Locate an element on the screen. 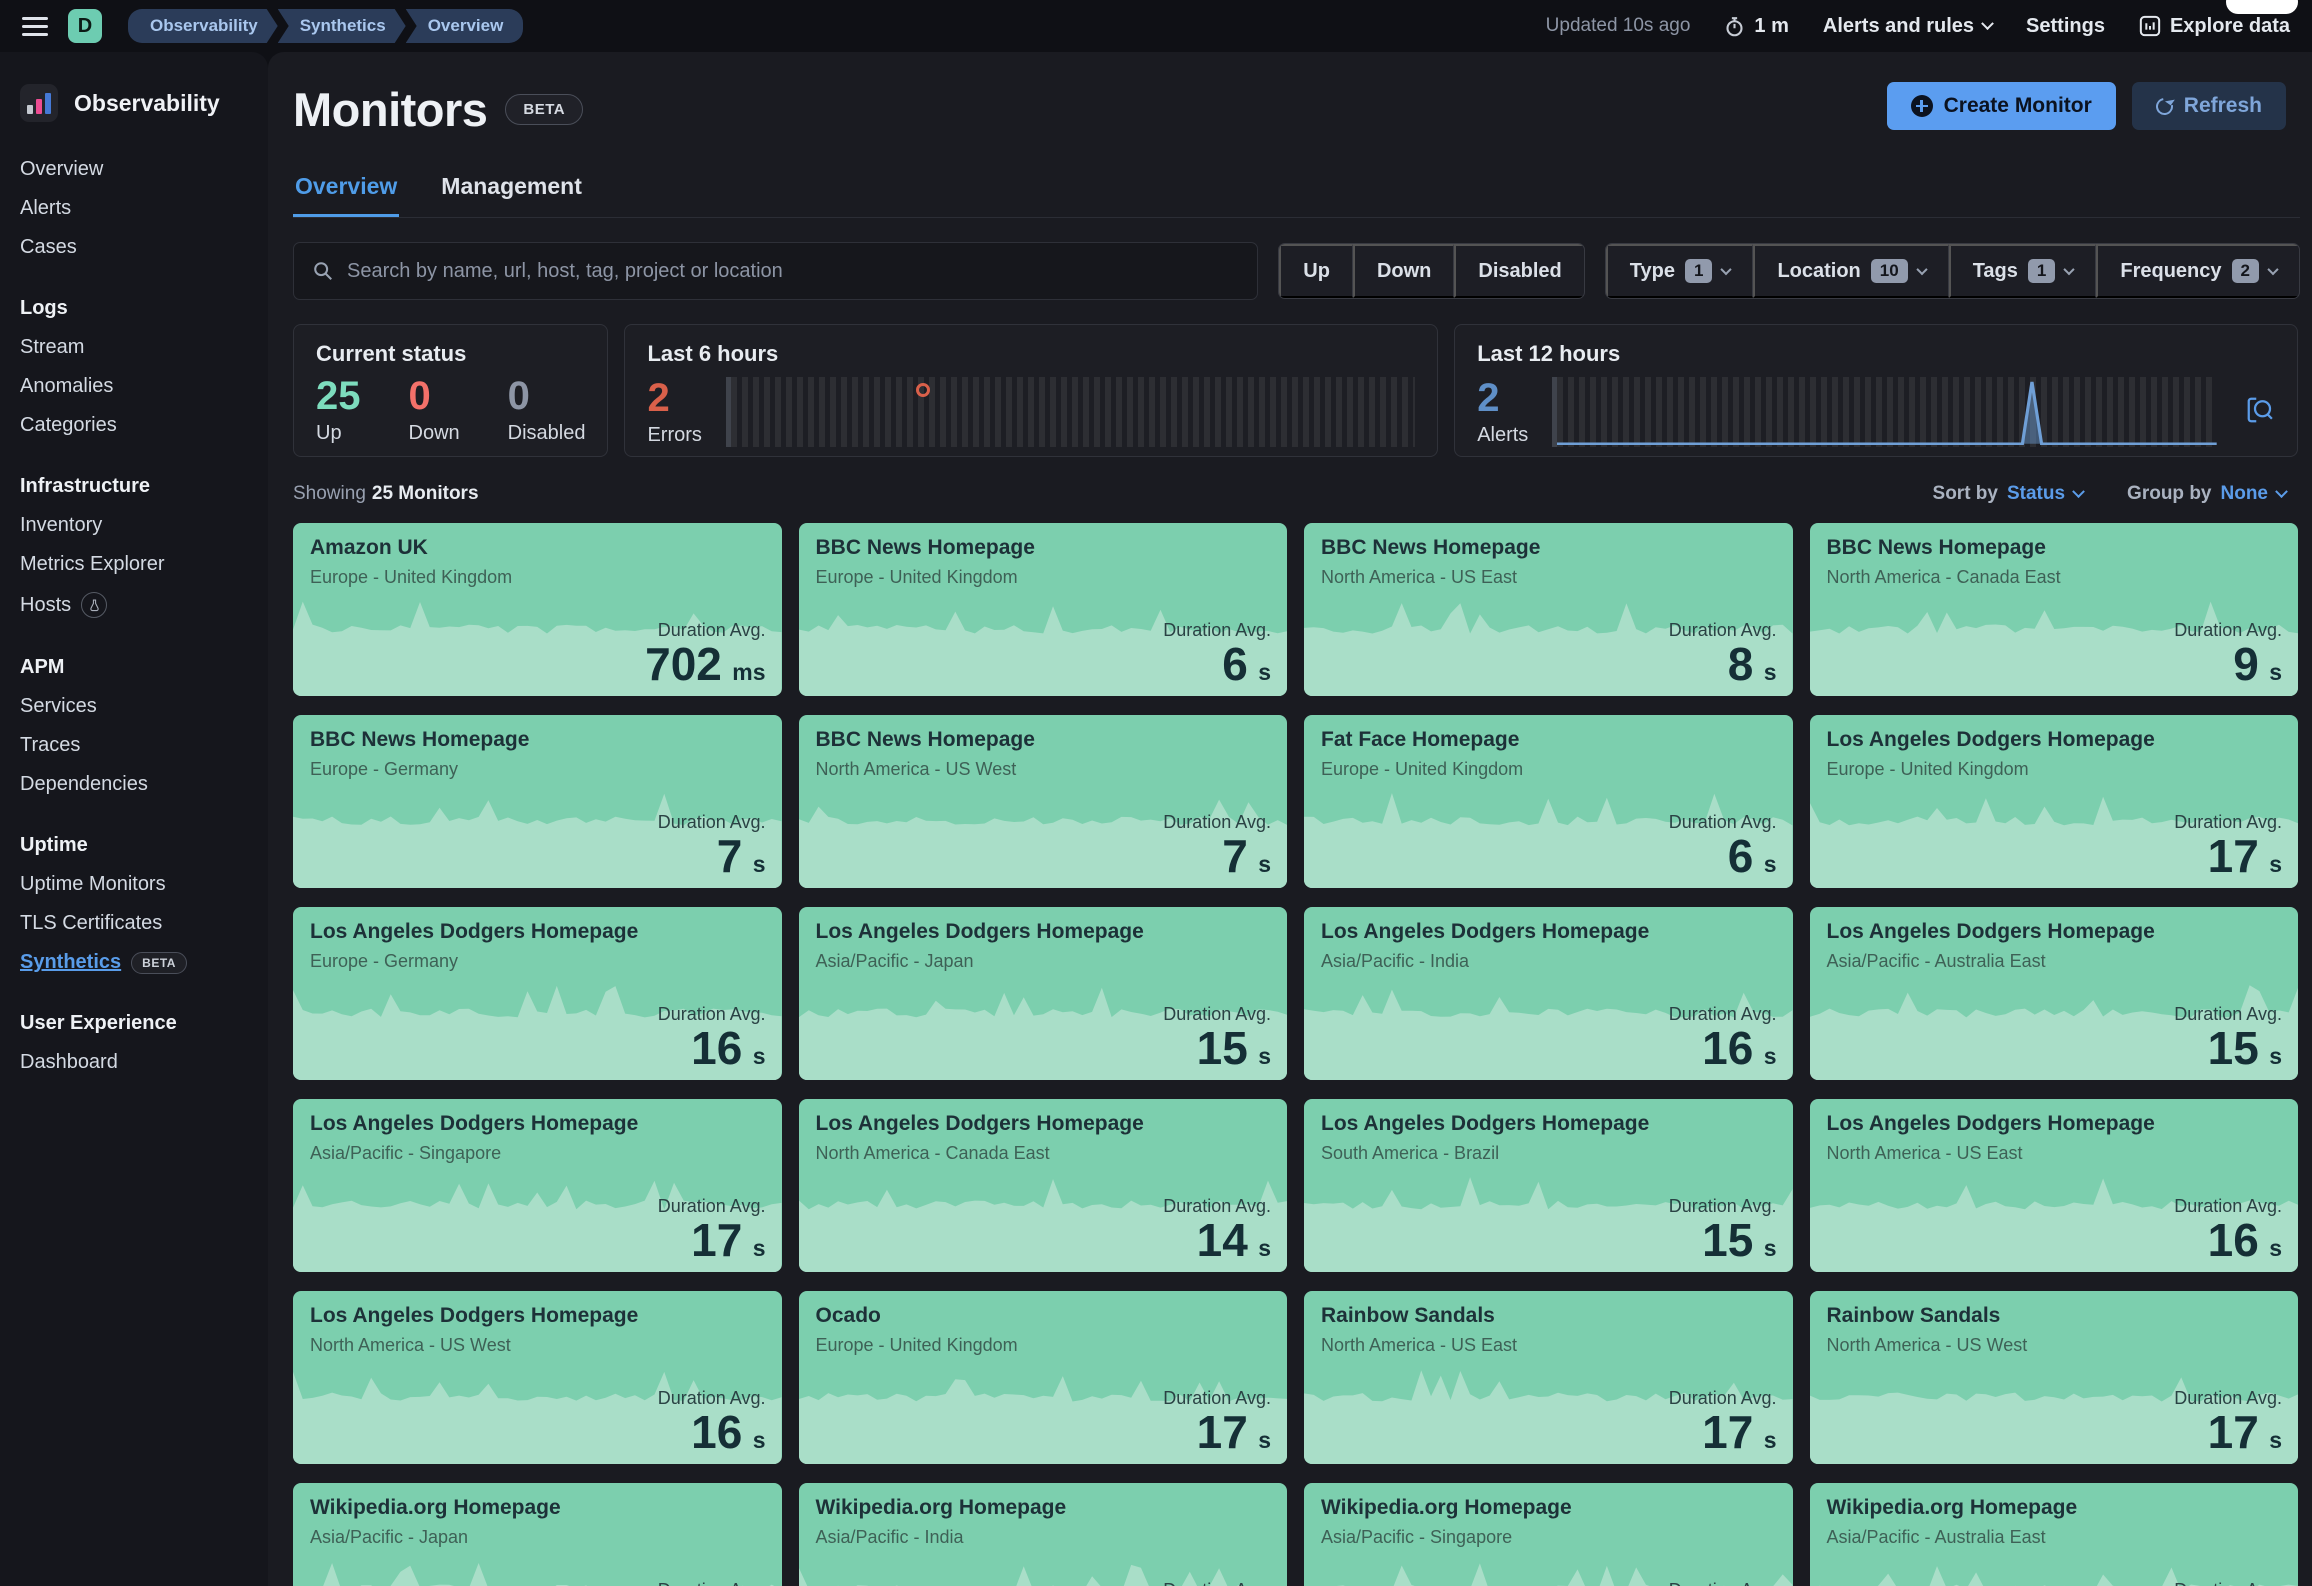 Image resolution: width=2312 pixels, height=1586 pixels. settings-link: Settings is located at coordinates (2065, 26).